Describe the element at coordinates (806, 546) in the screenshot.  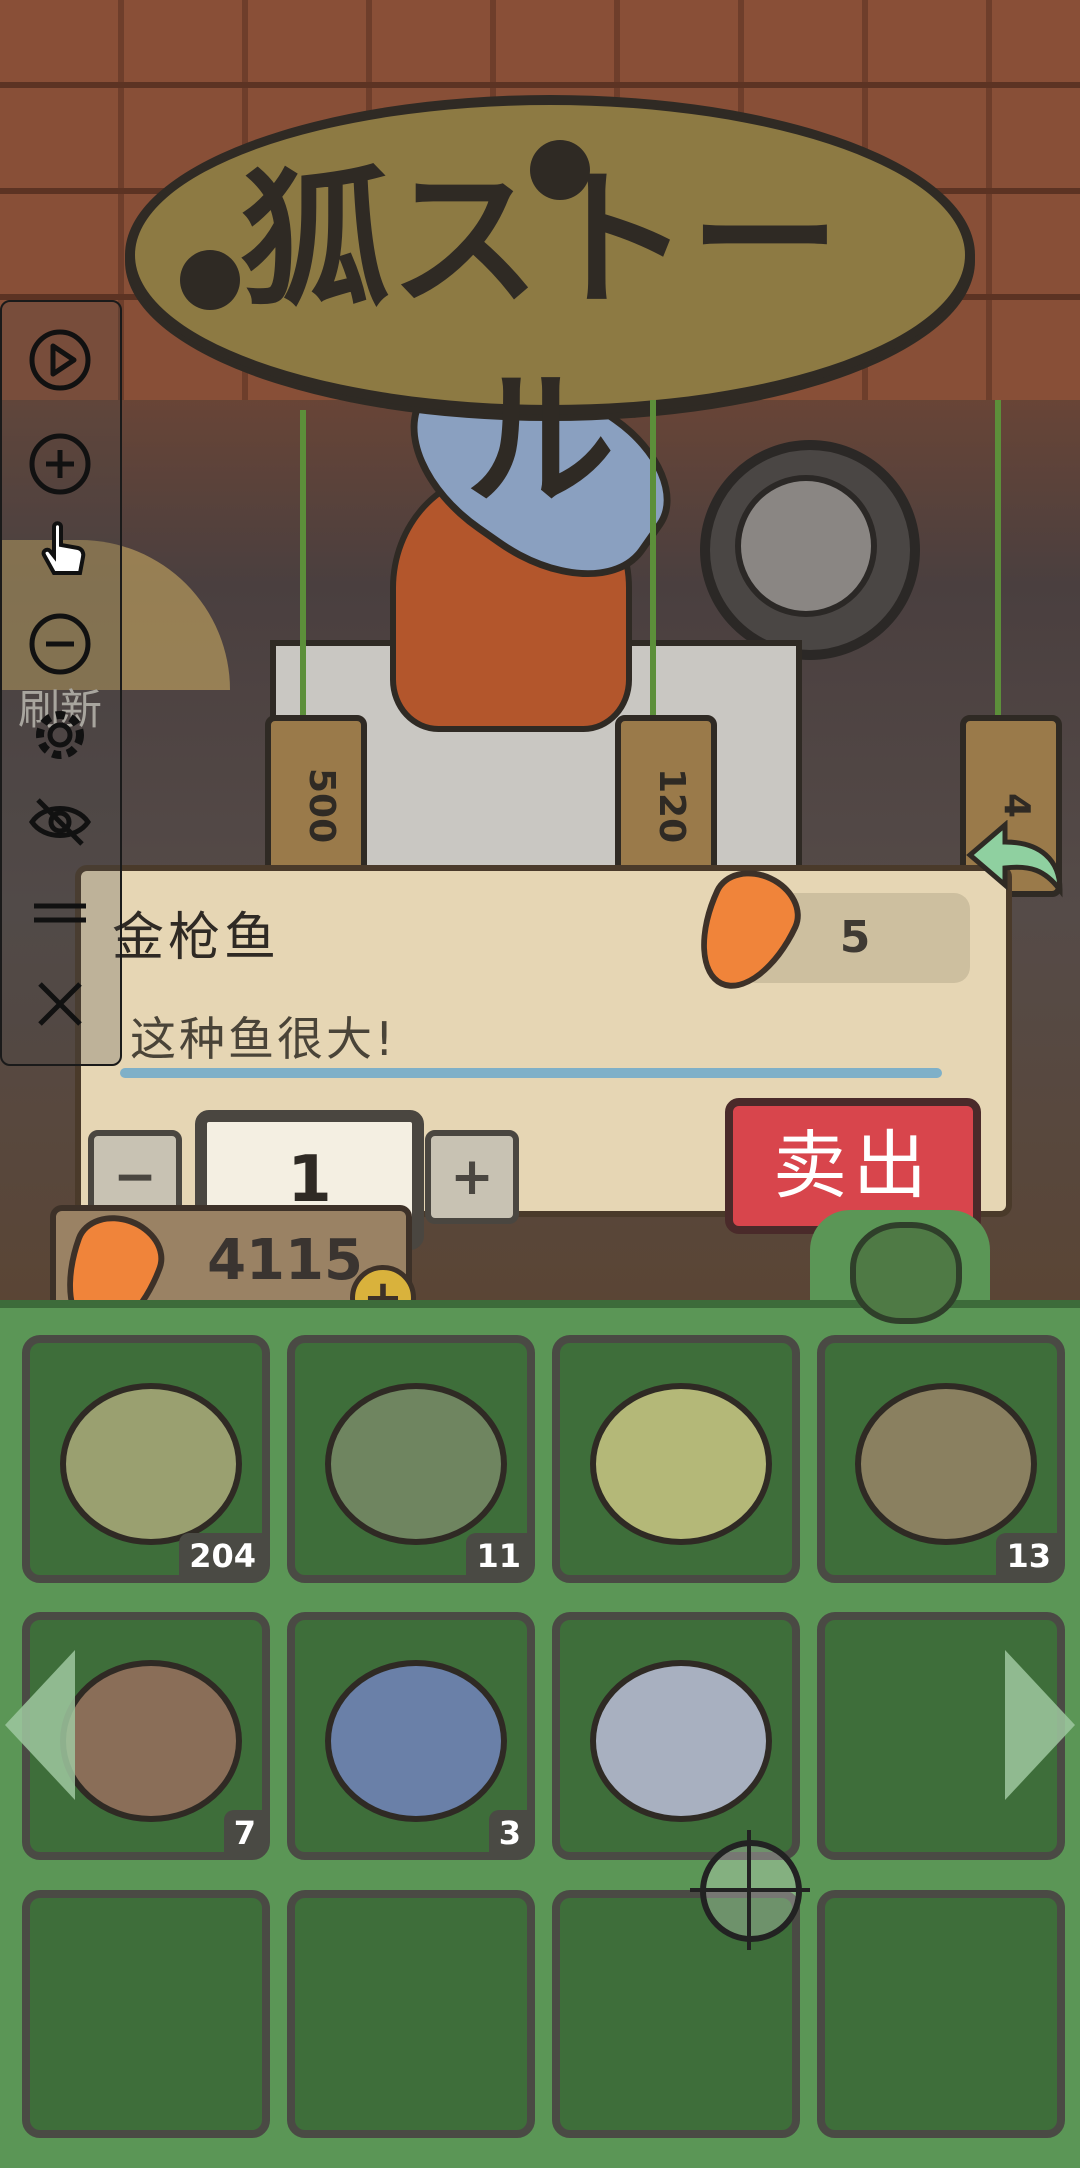
I see `clock-face` at that location.